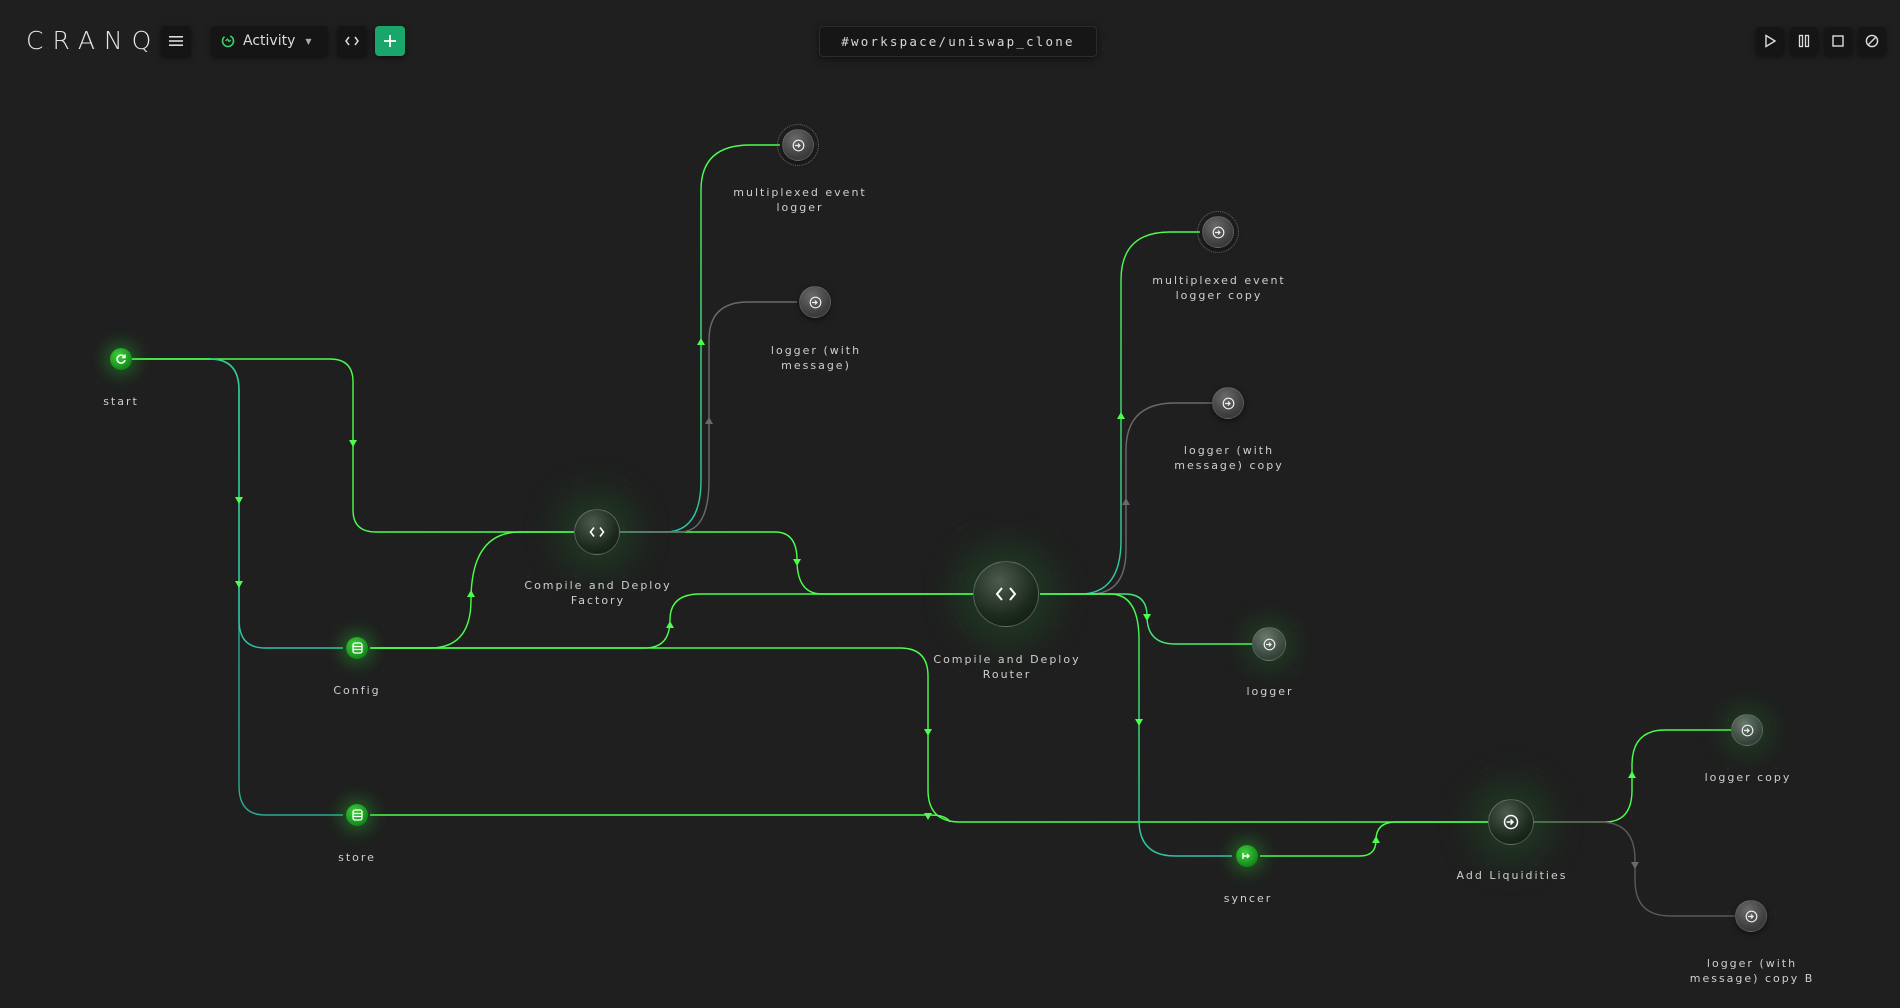 The width and height of the screenshot is (1900, 1008). What do you see at coordinates (1219, 288) in the screenshot?
I see `node-label-multiplexed-event-logger-copy: multiplexed event logger copy` at bounding box center [1219, 288].